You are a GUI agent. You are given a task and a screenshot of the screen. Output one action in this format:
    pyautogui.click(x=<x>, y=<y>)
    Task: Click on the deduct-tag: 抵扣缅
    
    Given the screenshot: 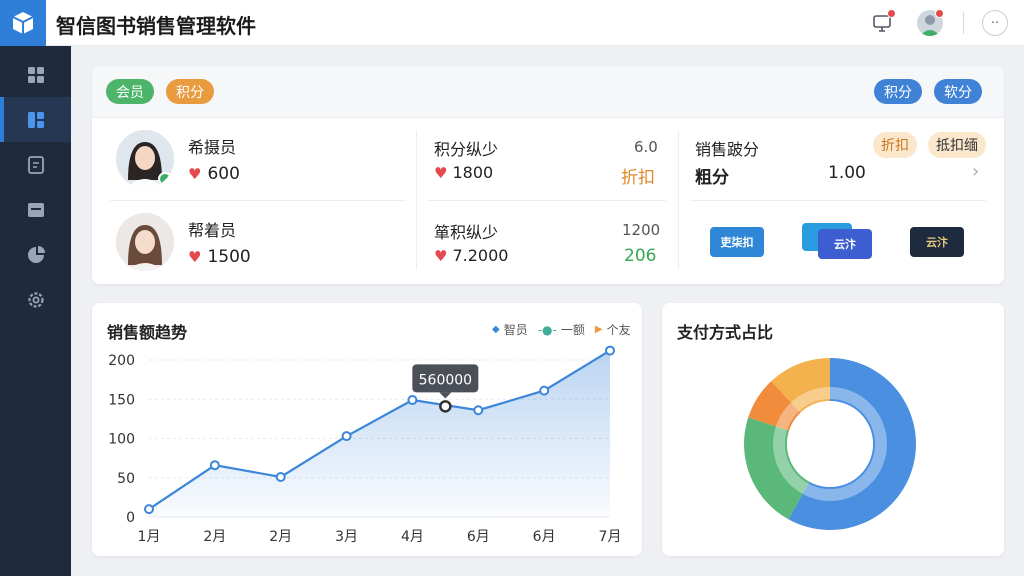 What is the action you would take?
    pyautogui.click(x=957, y=145)
    